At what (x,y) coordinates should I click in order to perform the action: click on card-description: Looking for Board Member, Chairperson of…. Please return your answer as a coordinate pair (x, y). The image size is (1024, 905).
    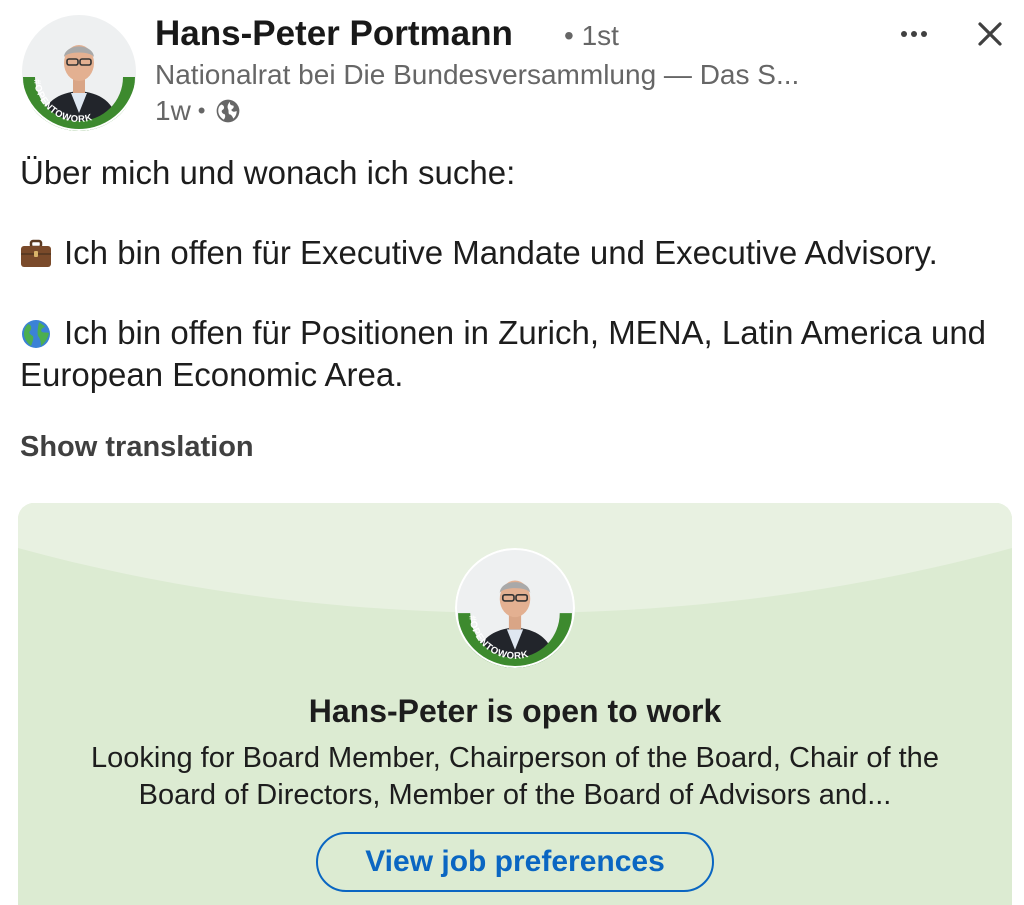
    Looking at the image, I should click on (515, 776).